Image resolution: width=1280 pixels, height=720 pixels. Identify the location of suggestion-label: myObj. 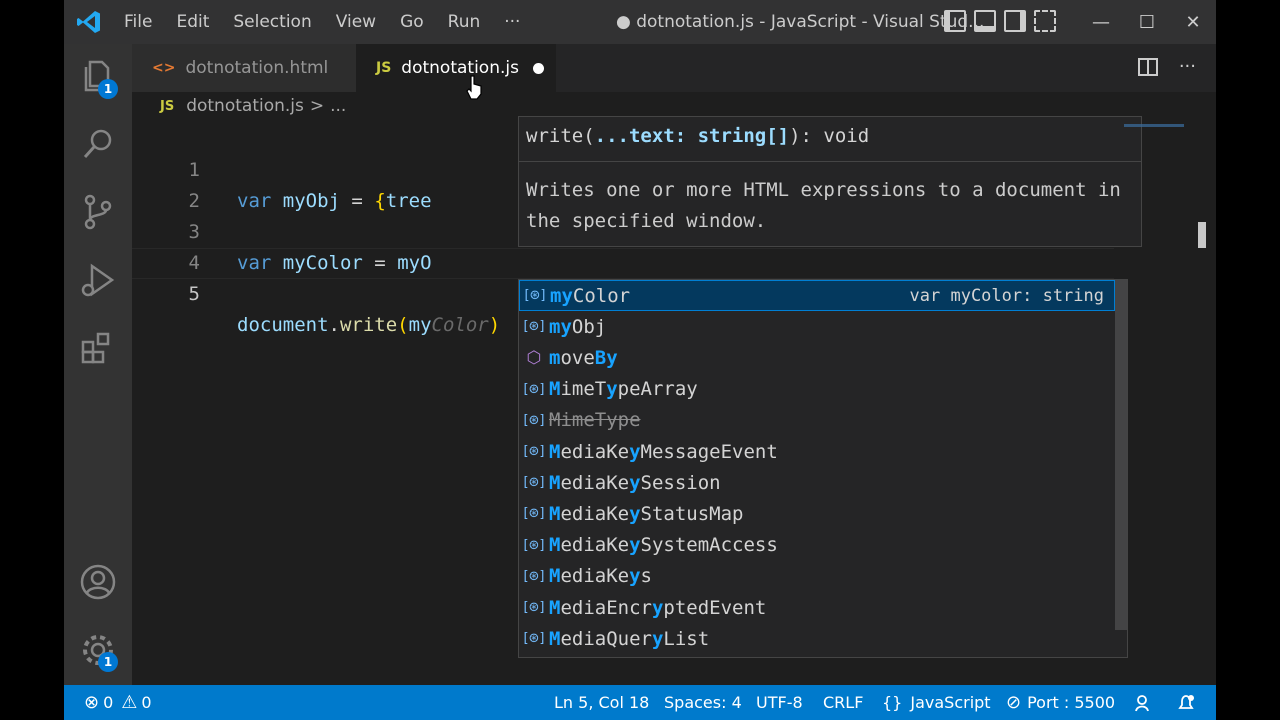
(578, 326).